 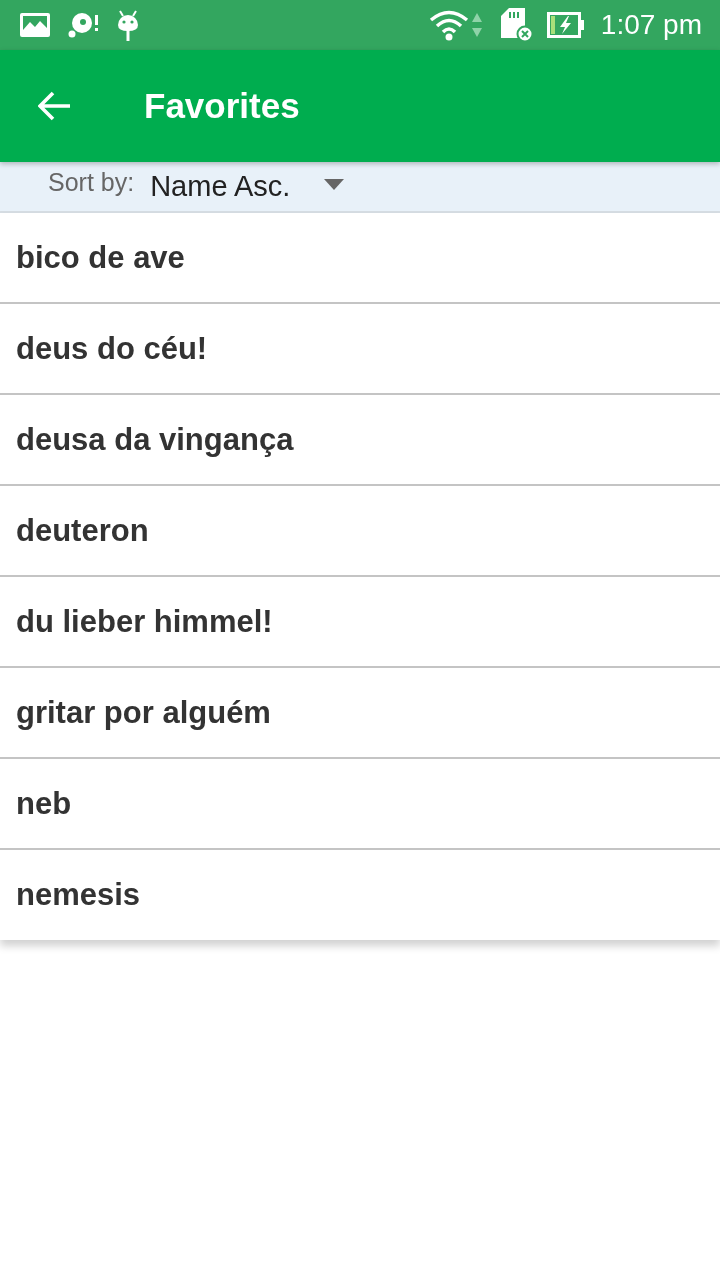 I want to click on favorite-item: du lieber himmel!, so click(x=360, y=622).